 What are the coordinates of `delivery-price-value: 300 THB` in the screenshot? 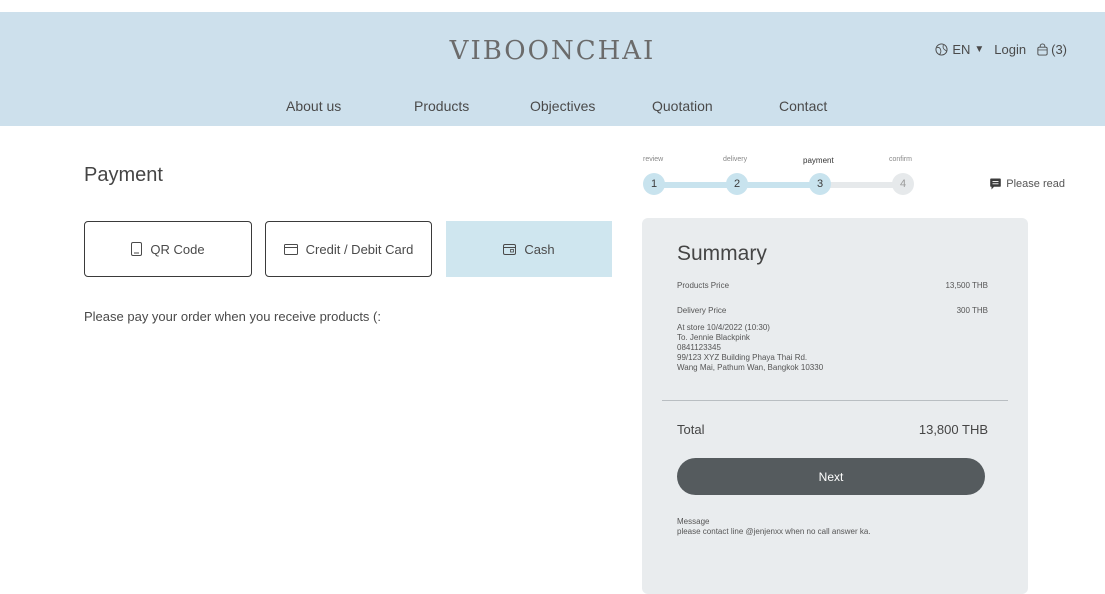 It's located at (972, 310).